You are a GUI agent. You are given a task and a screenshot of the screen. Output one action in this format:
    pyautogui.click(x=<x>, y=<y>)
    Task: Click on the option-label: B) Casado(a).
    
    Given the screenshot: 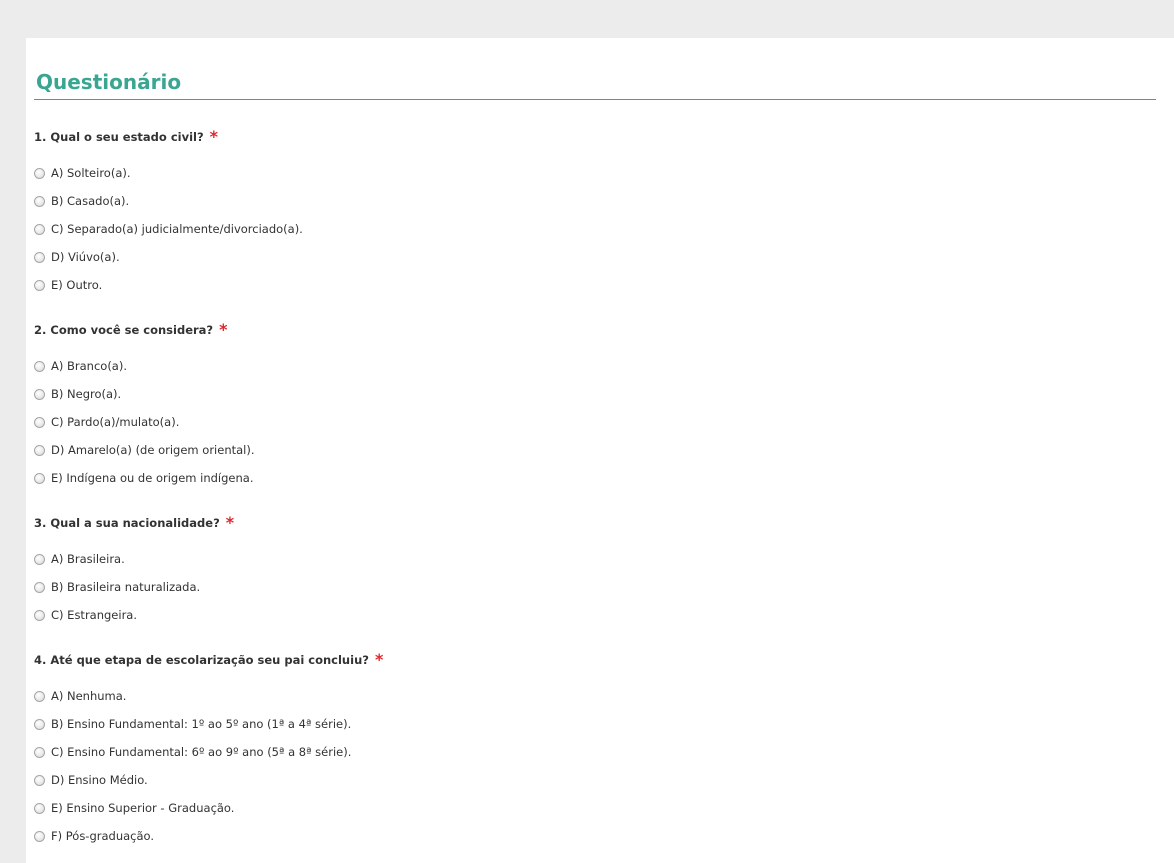 What is the action you would take?
    pyautogui.click(x=90, y=201)
    